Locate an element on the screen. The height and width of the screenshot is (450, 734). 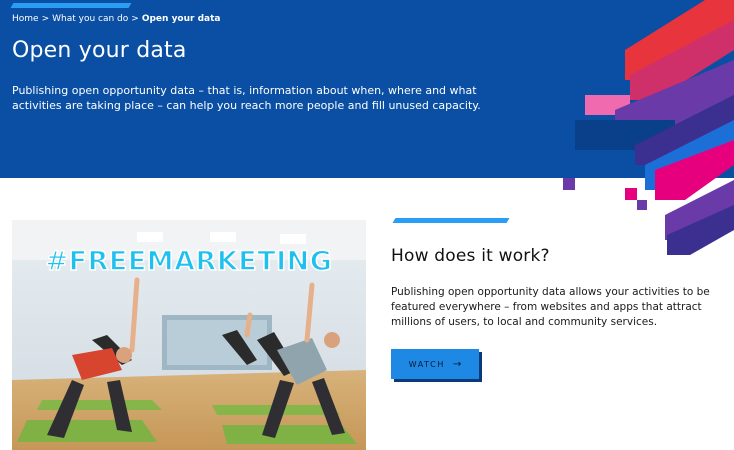
watch-button: WATCH → is located at coordinates (435, 364).